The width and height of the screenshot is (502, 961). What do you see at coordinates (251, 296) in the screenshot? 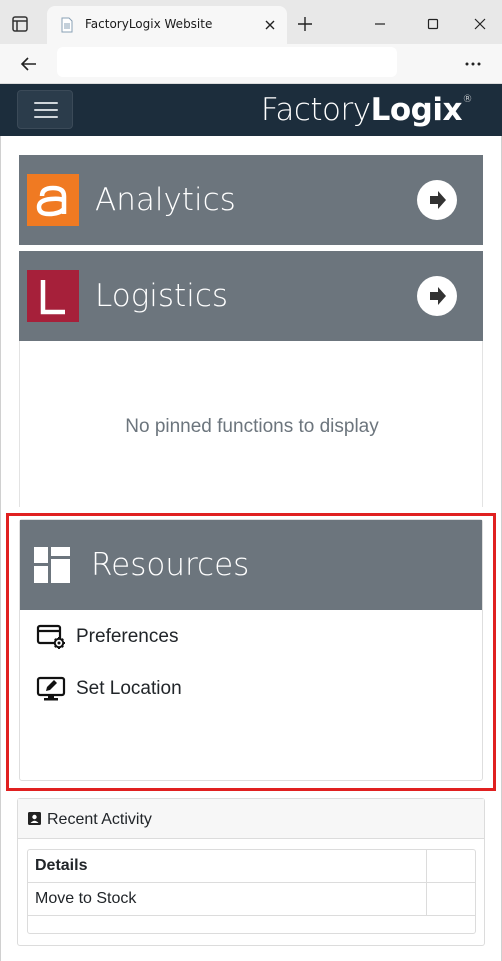
I see `module-card-logistics: Logistics` at bounding box center [251, 296].